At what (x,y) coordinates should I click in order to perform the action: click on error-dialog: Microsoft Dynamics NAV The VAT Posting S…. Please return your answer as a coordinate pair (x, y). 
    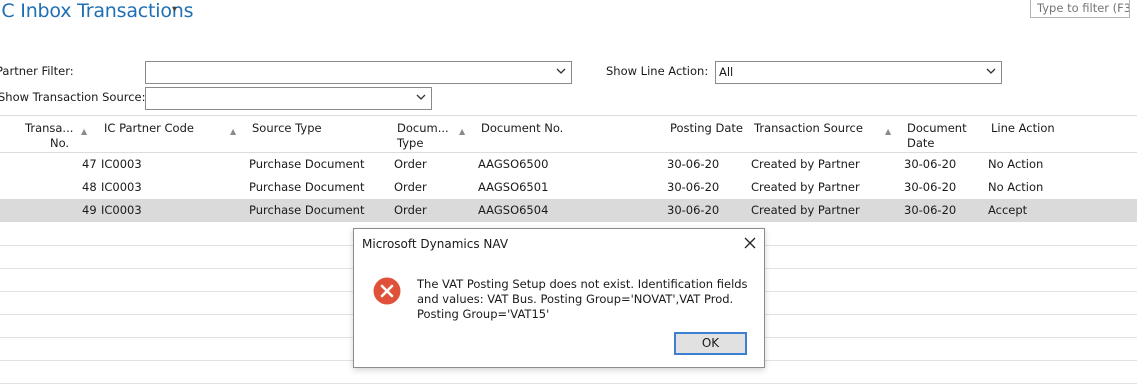
    Looking at the image, I should click on (559, 298).